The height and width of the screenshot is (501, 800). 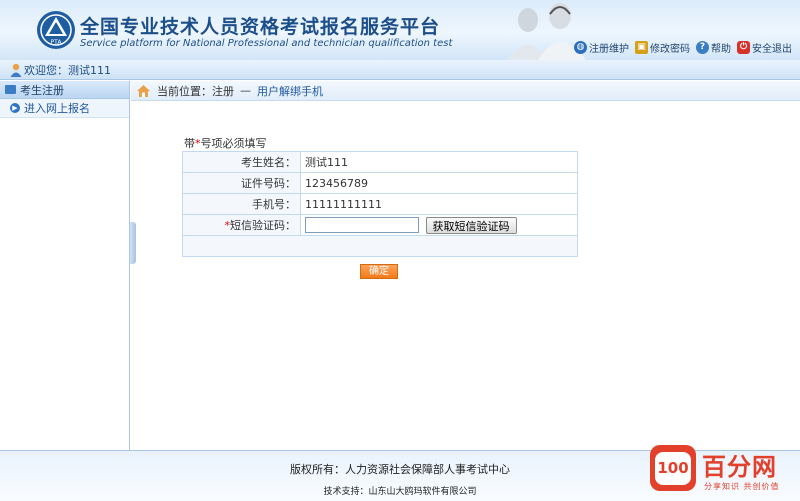 What do you see at coordinates (742, 486) in the screenshot?
I see `watermark-slogan: 分享知识 共创价值` at bounding box center [742, 486].